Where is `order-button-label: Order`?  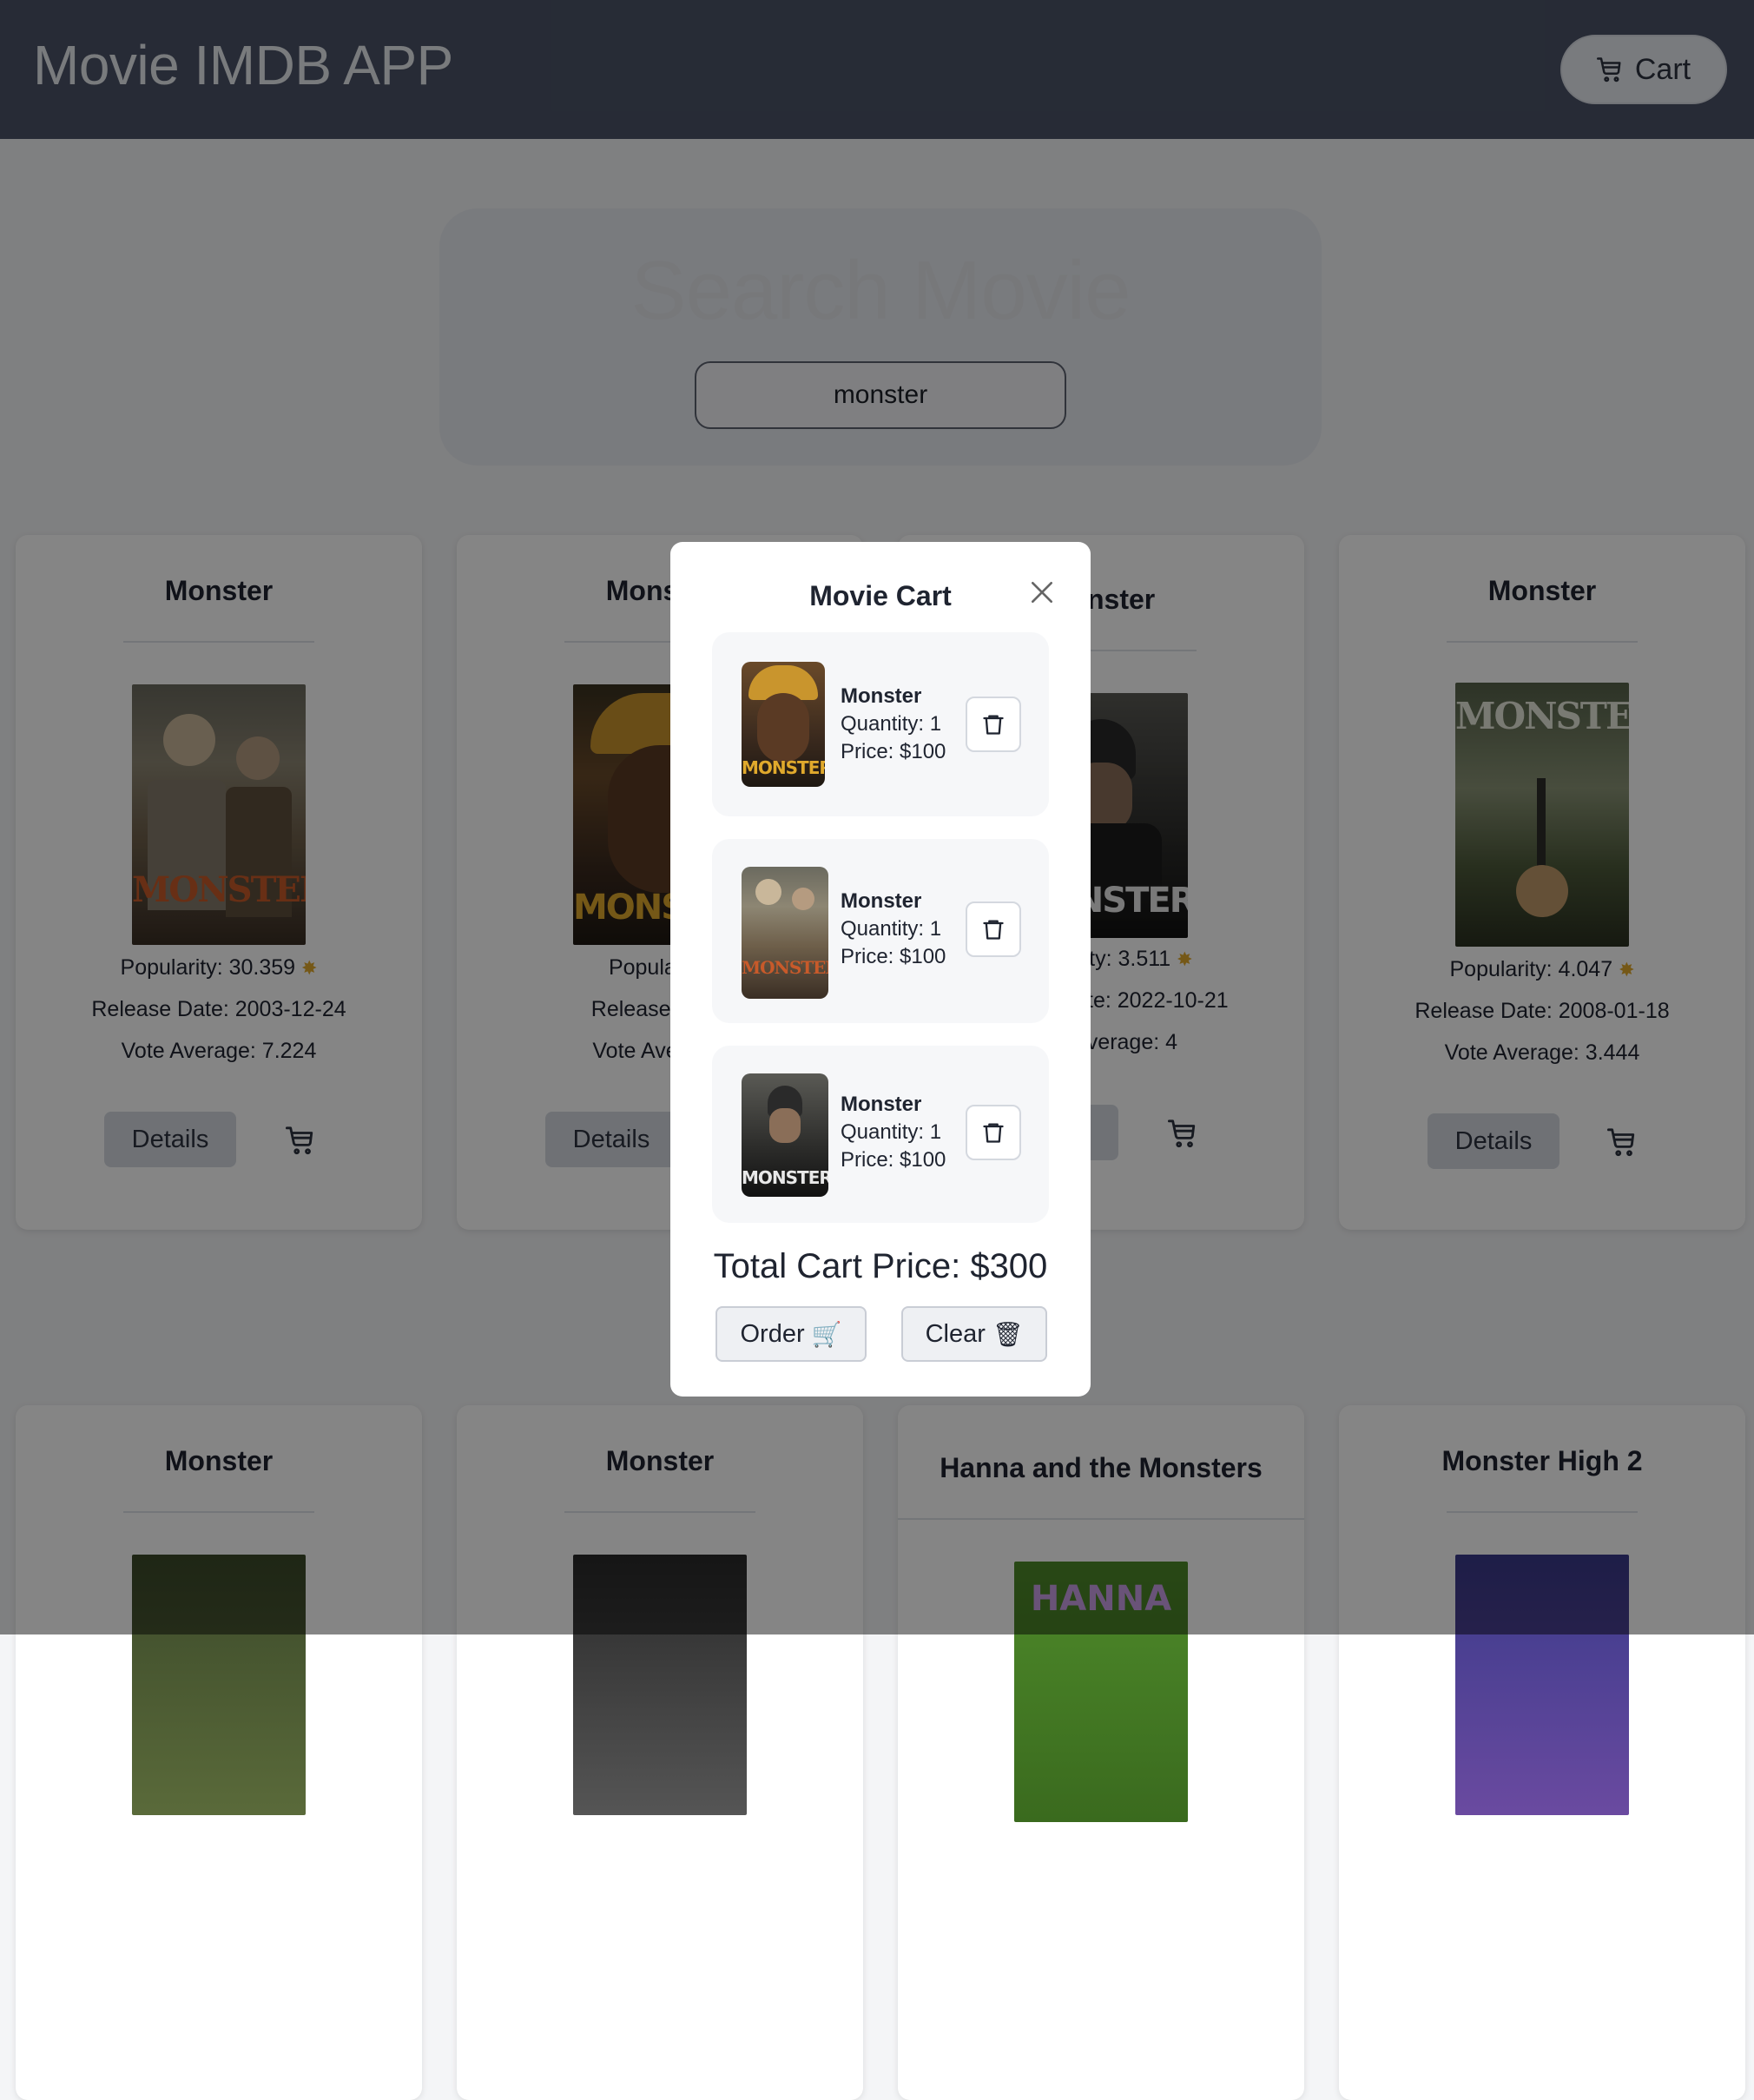
order-button-label: Order is located at coordinates (772, 1333).